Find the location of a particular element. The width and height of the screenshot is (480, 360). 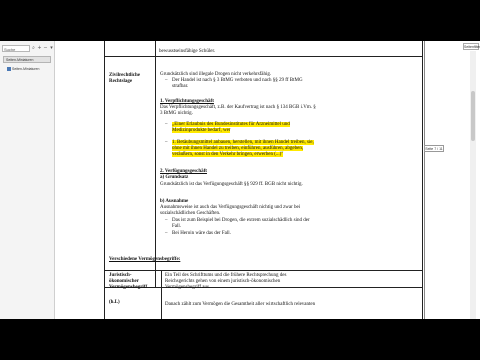

exception-bullet-line: Bei Heroin wäre das der Fall. is located at coordinates (201, 233).